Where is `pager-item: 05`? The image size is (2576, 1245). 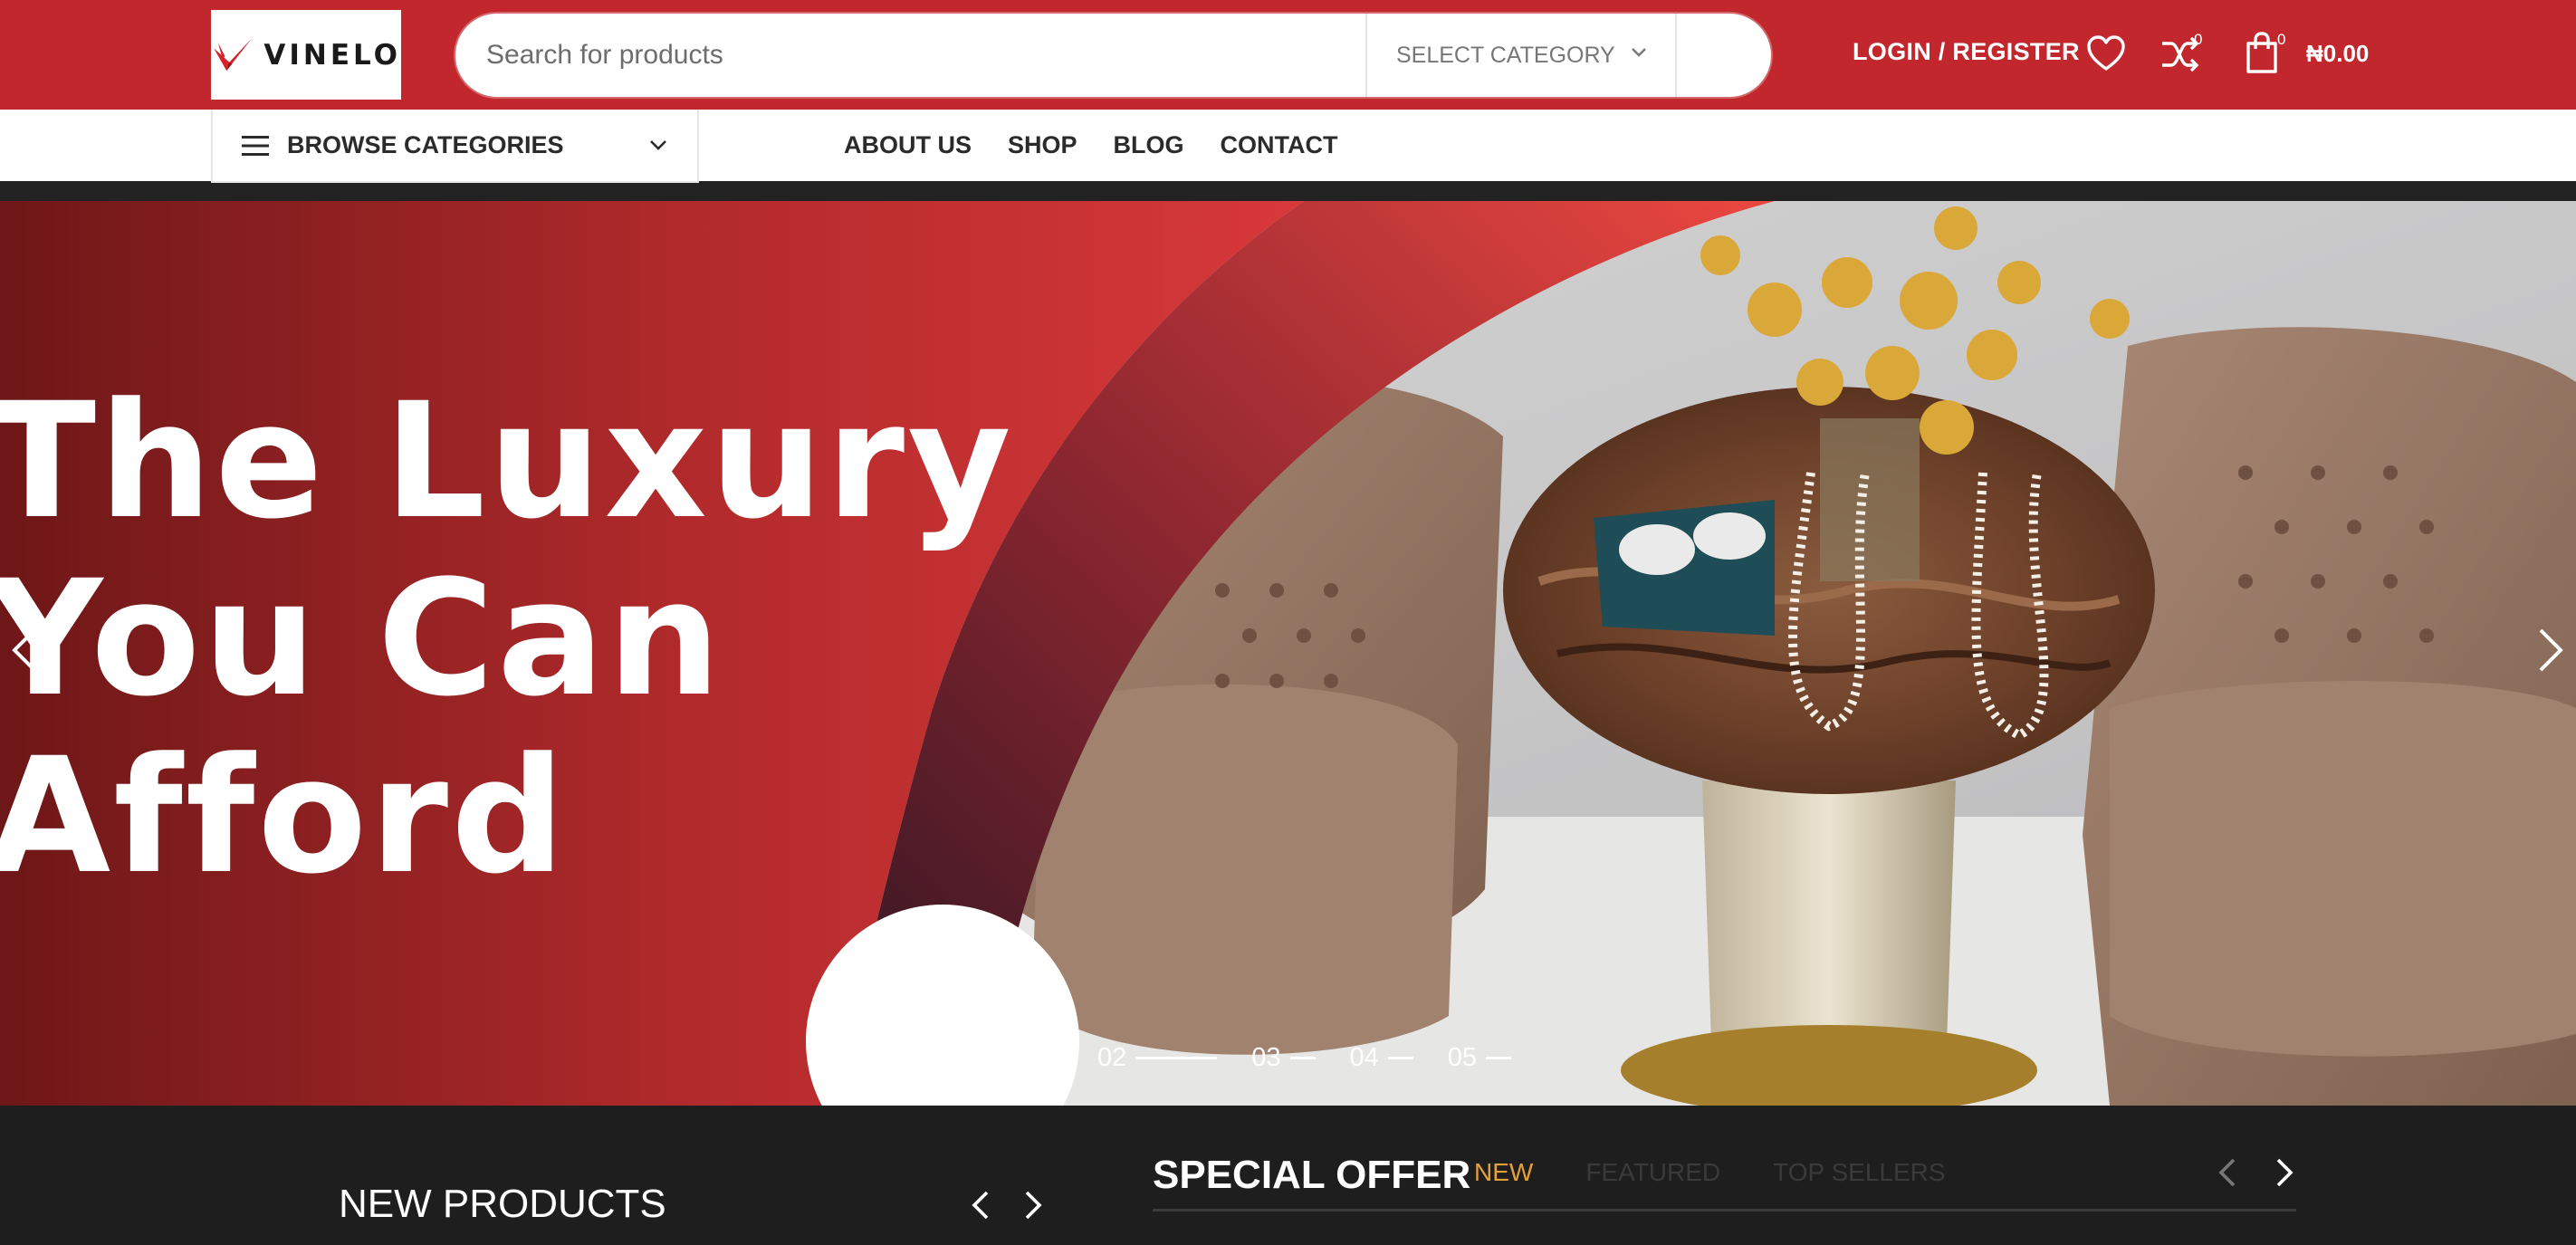 pager-item: 05 is located at coordinates (1479, 1058).